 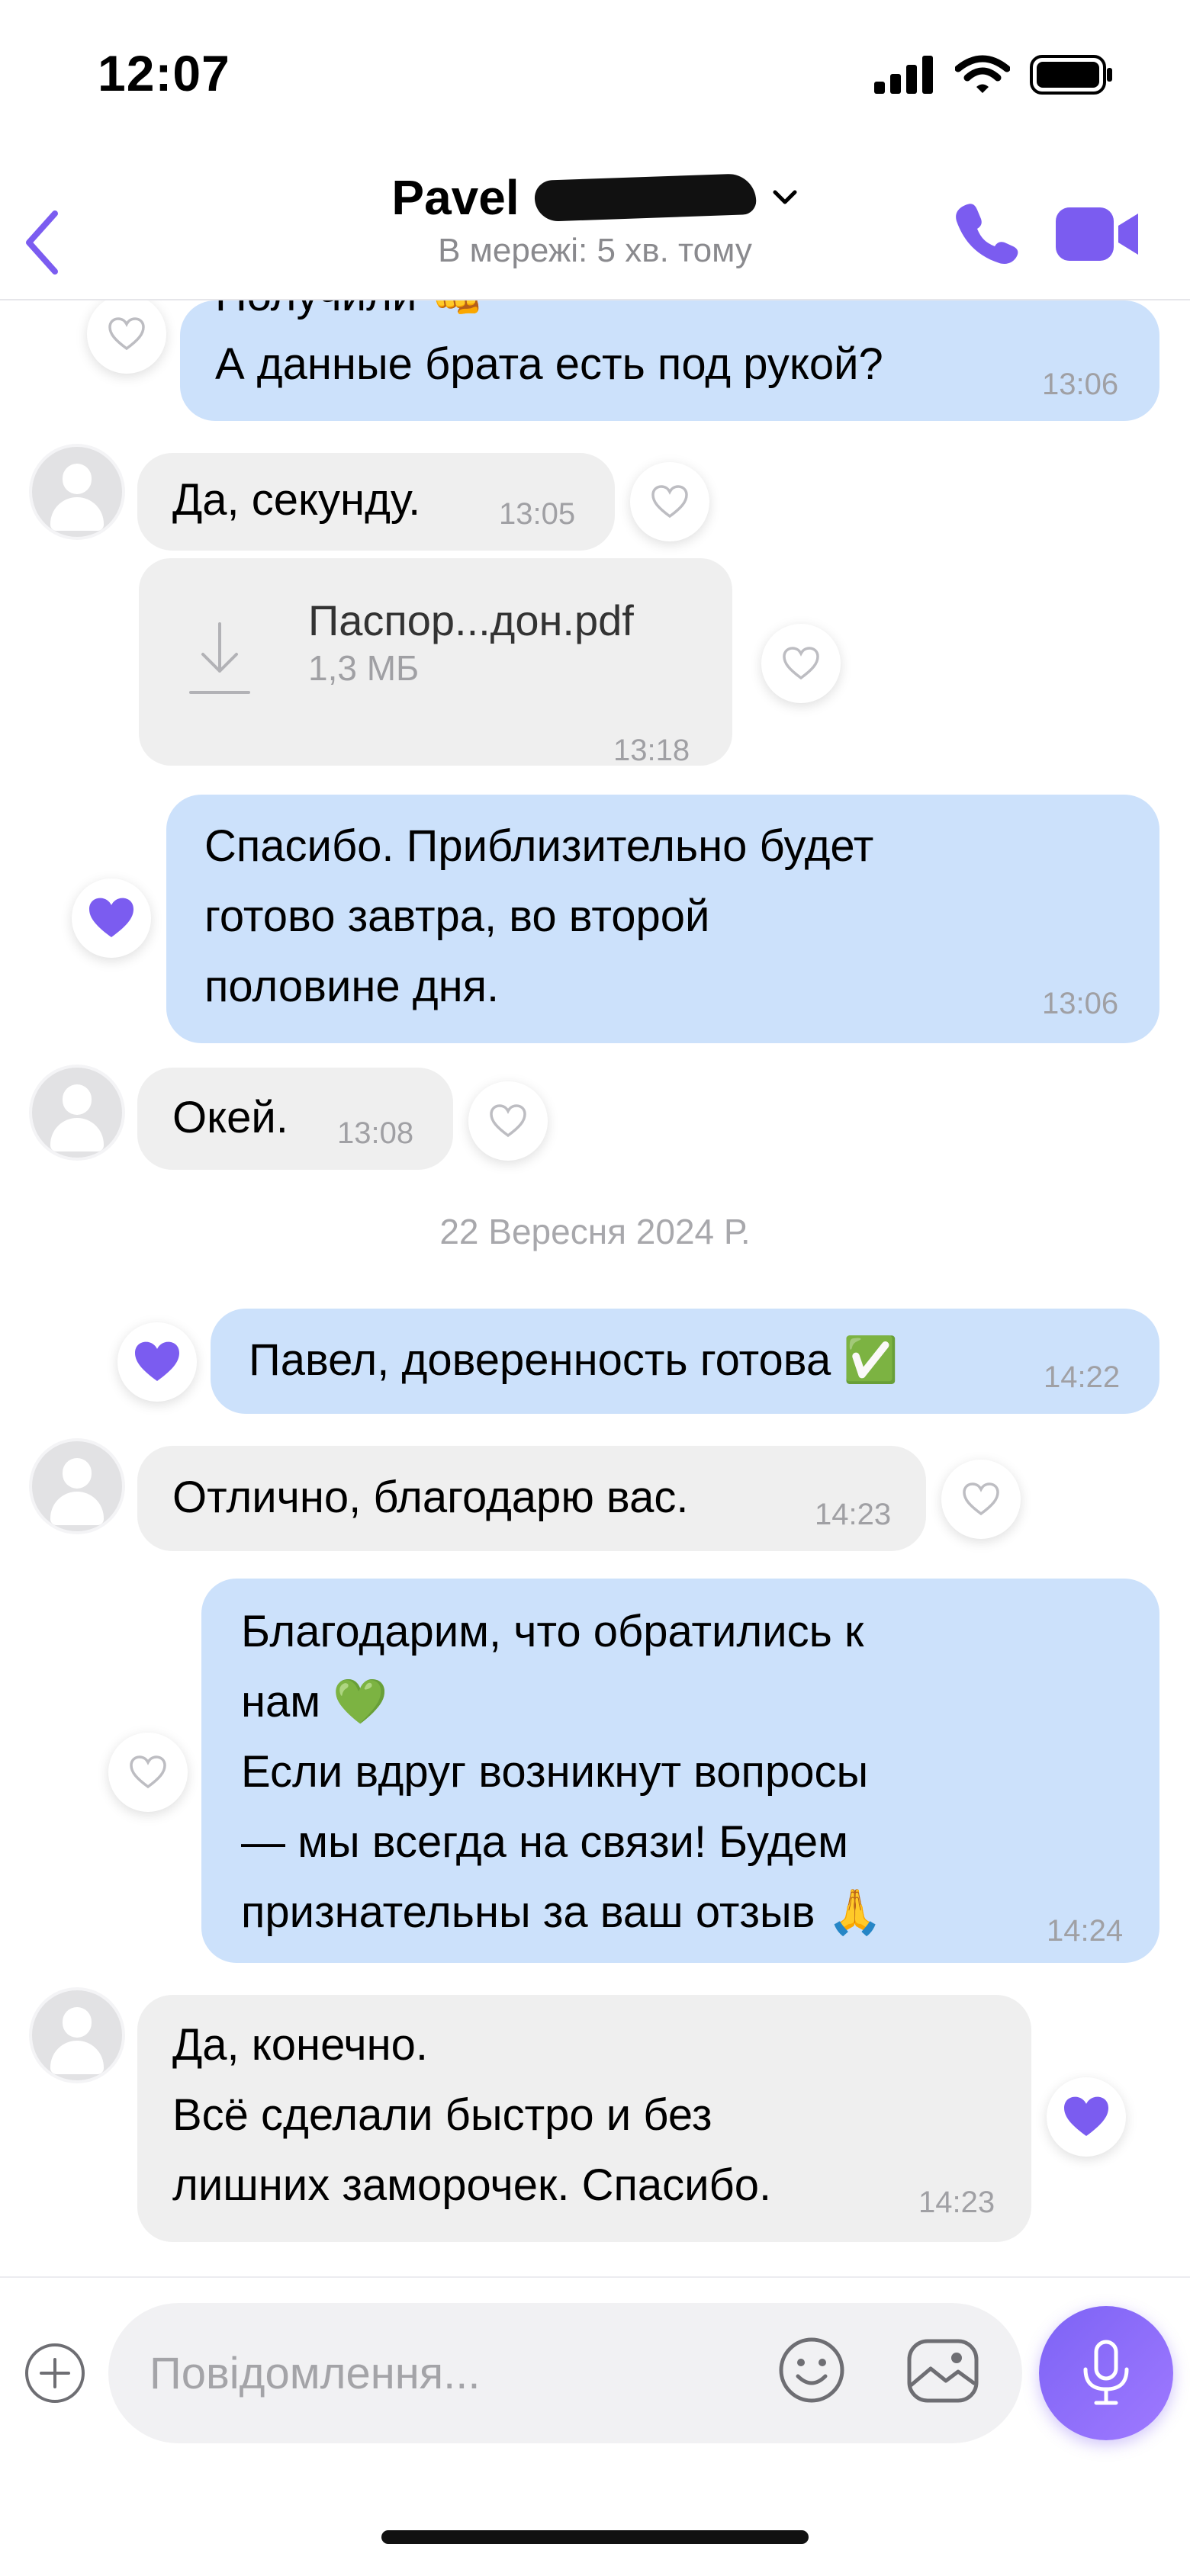 I want to click on file-name: Паспор...дон.pdf, so click(x=471, y=620).